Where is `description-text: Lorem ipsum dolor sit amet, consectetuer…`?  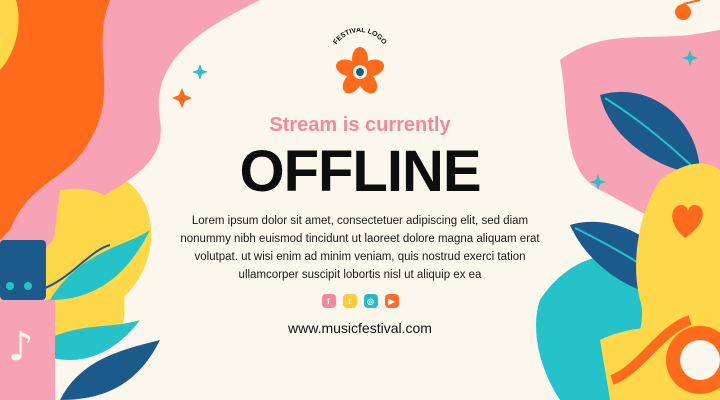
description-text: Lorem ipsum dolor sit amet, consectetuer… is located at coordinates (360, 248).